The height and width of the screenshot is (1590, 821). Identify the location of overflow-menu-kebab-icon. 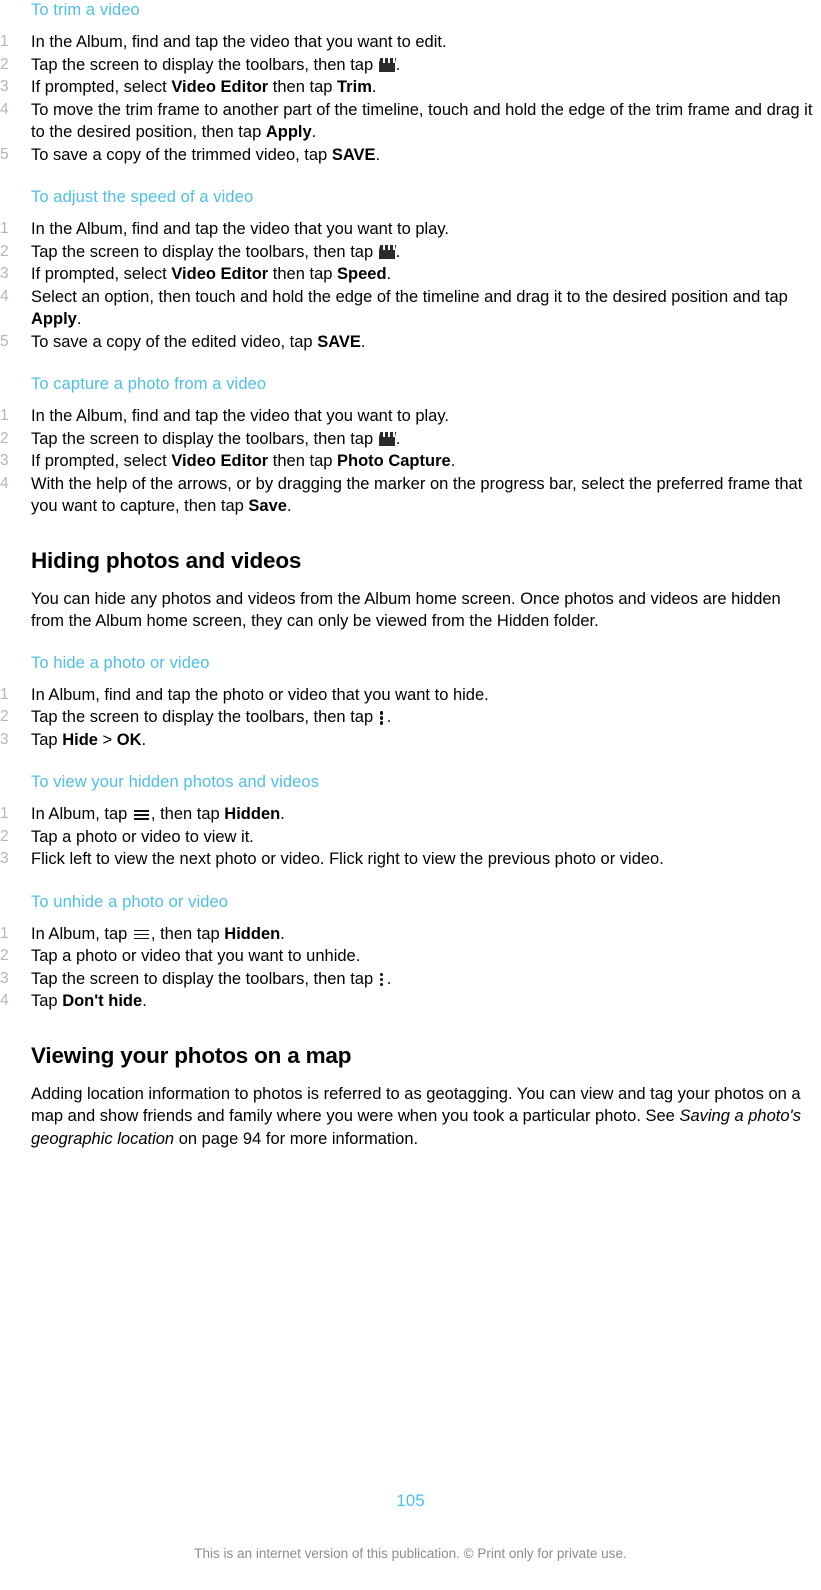
(381, 717).